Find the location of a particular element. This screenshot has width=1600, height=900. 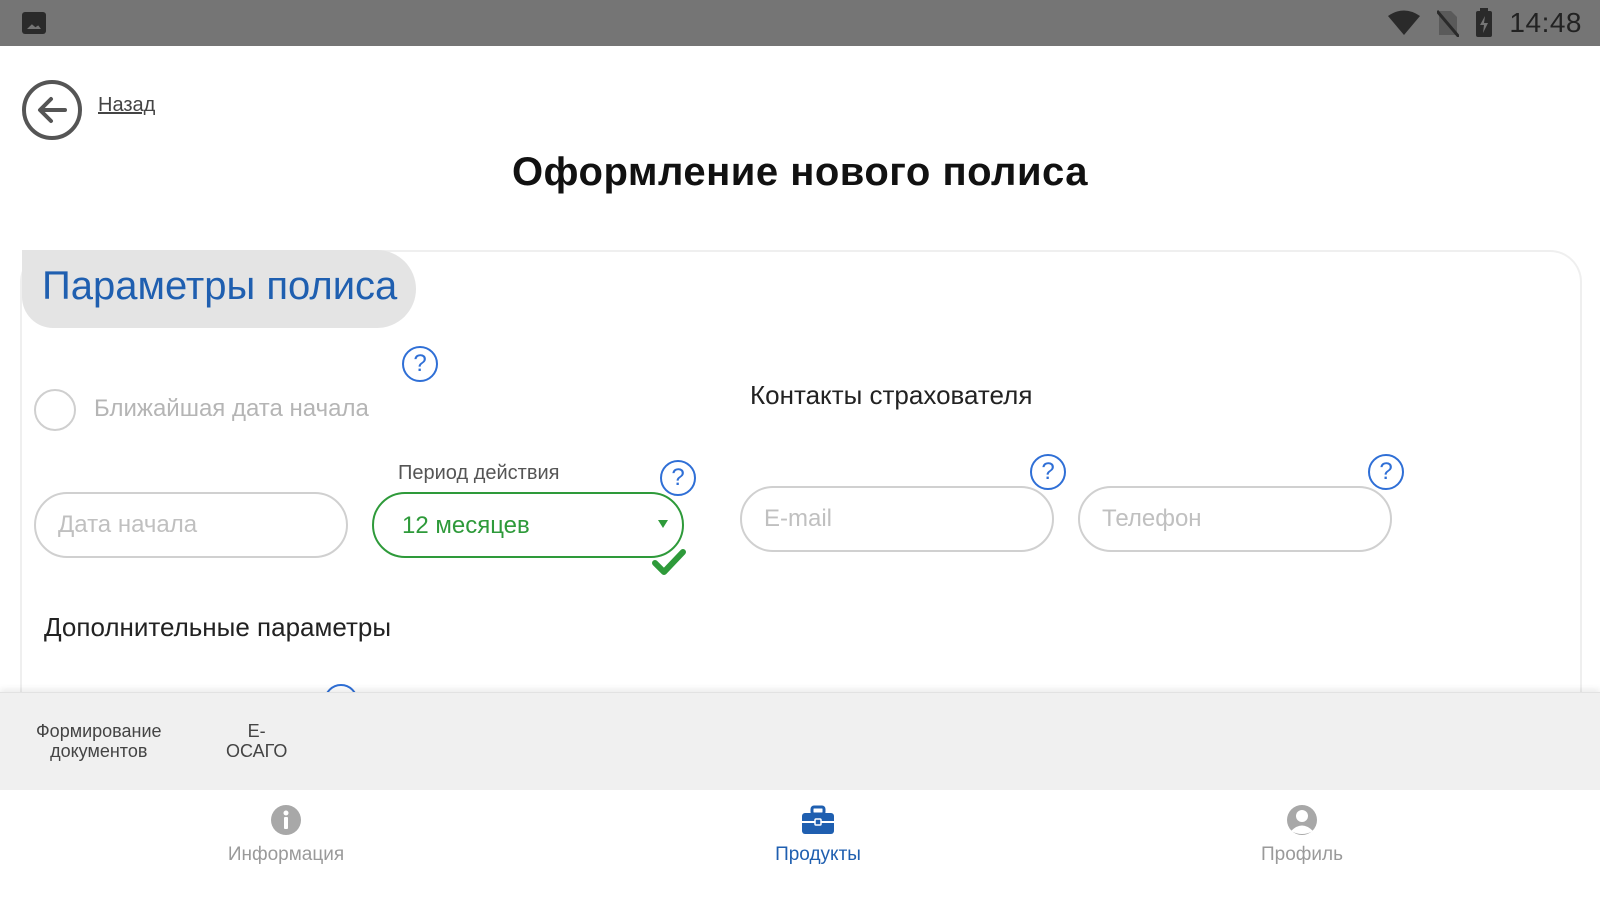

wifi-icon is located at coordinates (1404, 22).